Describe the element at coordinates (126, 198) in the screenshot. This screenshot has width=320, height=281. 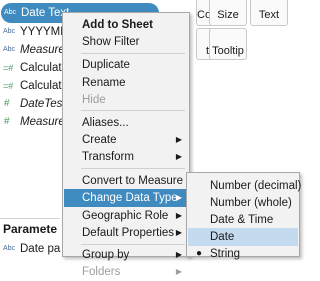
I see `menu-item-change-data-type: Change Data Type ▶` at that location.